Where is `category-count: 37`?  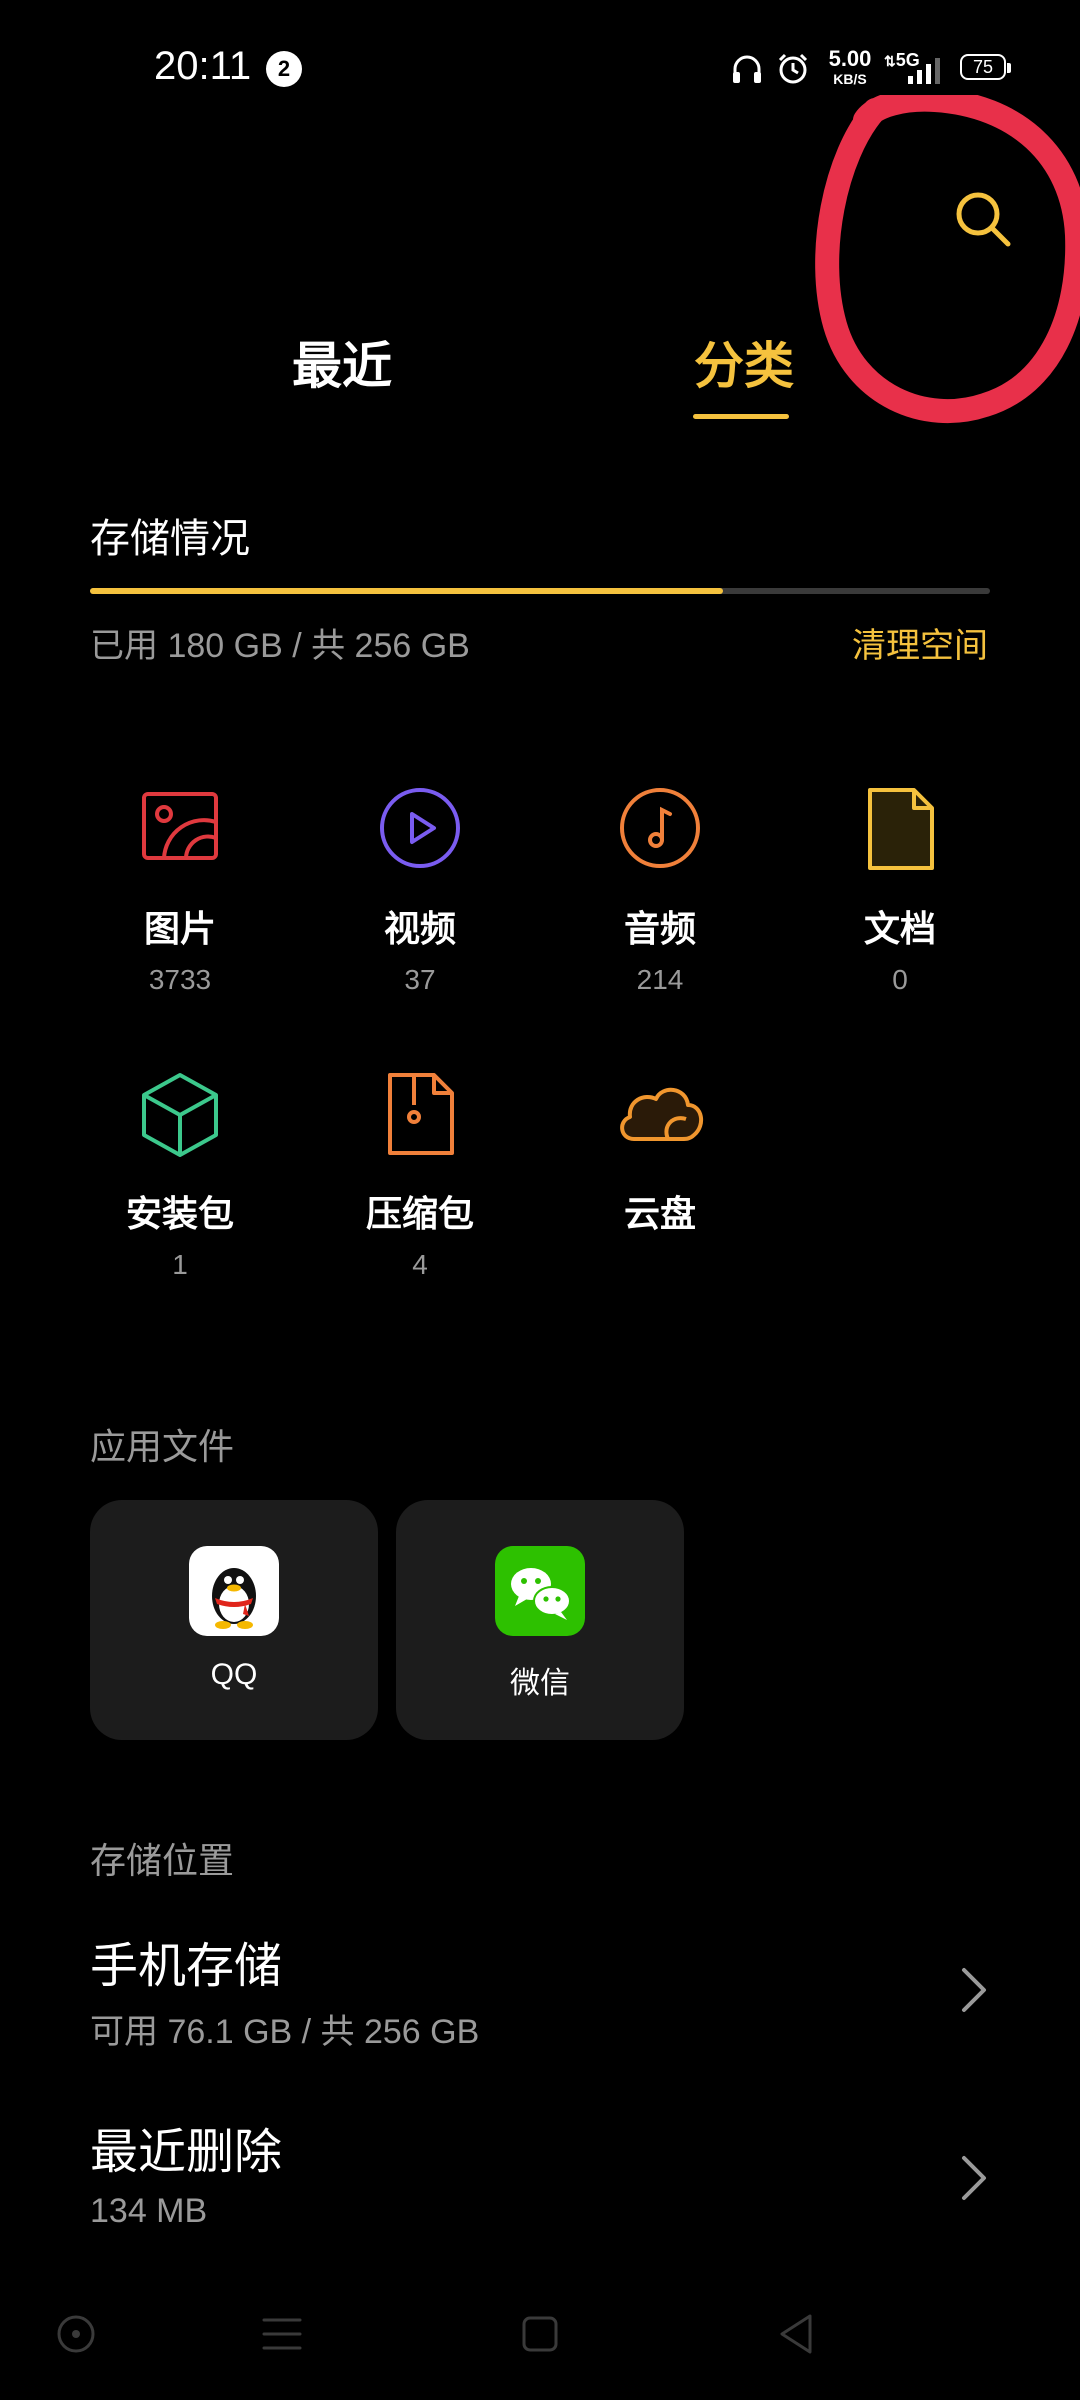
category-count: 37 is located at coordinates (420, 979).